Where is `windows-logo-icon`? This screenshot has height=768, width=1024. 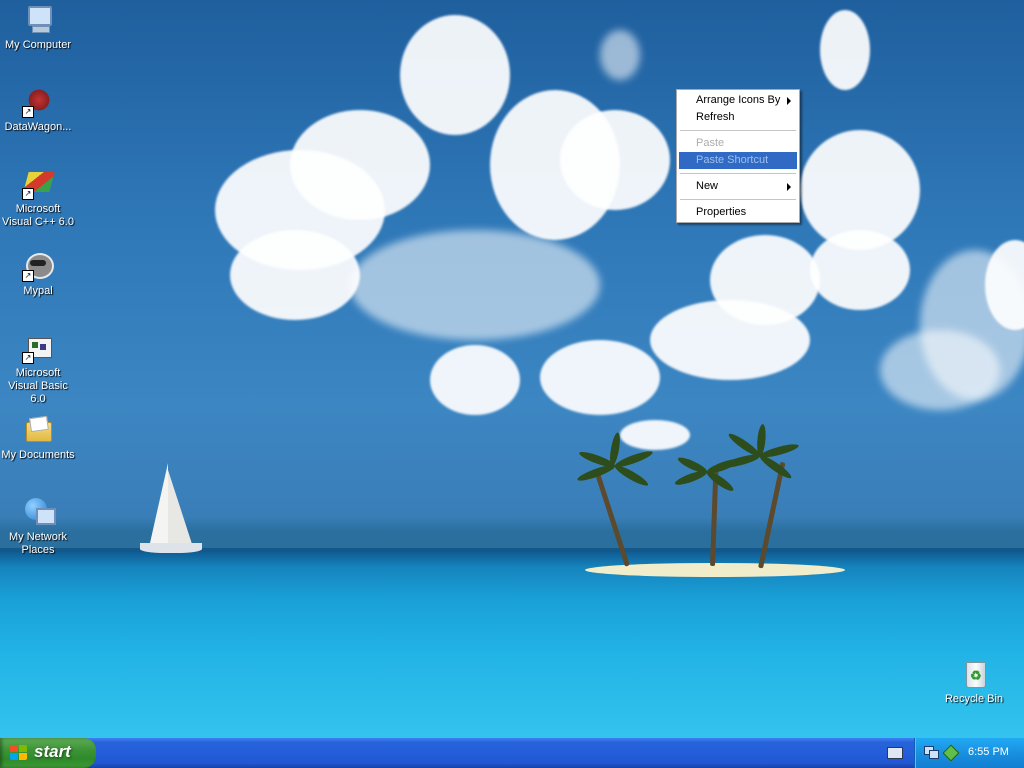
windows-logo-icon is located at coordinates (19, 753).